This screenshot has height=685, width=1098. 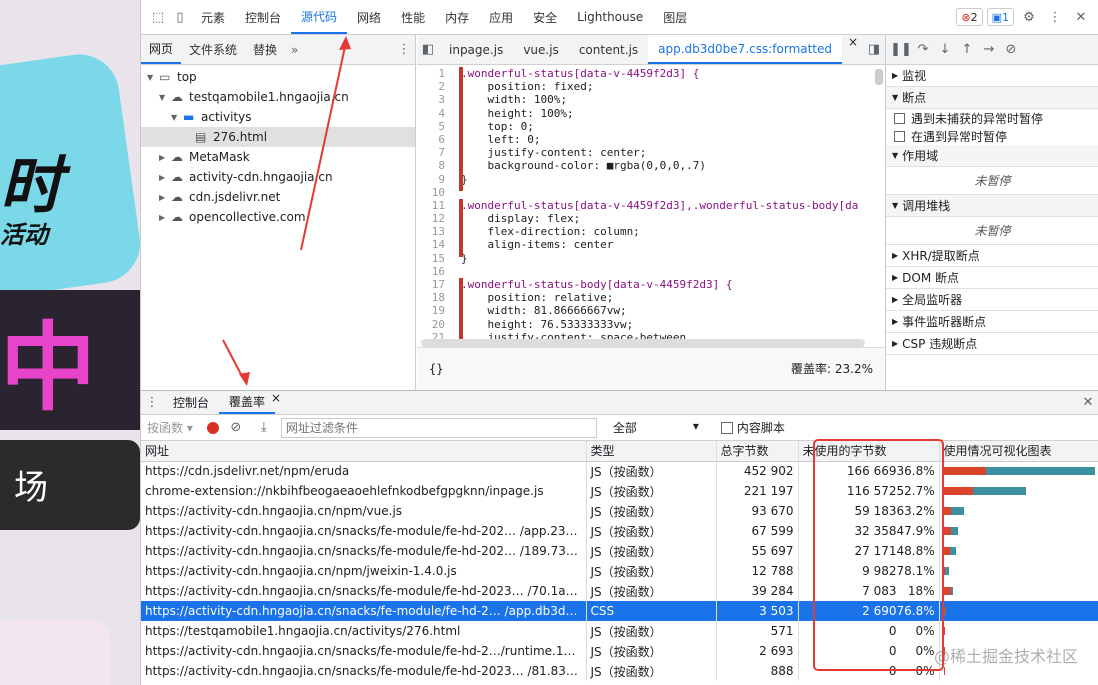 I want to click on unused-bar, so click(x=946, y=571).